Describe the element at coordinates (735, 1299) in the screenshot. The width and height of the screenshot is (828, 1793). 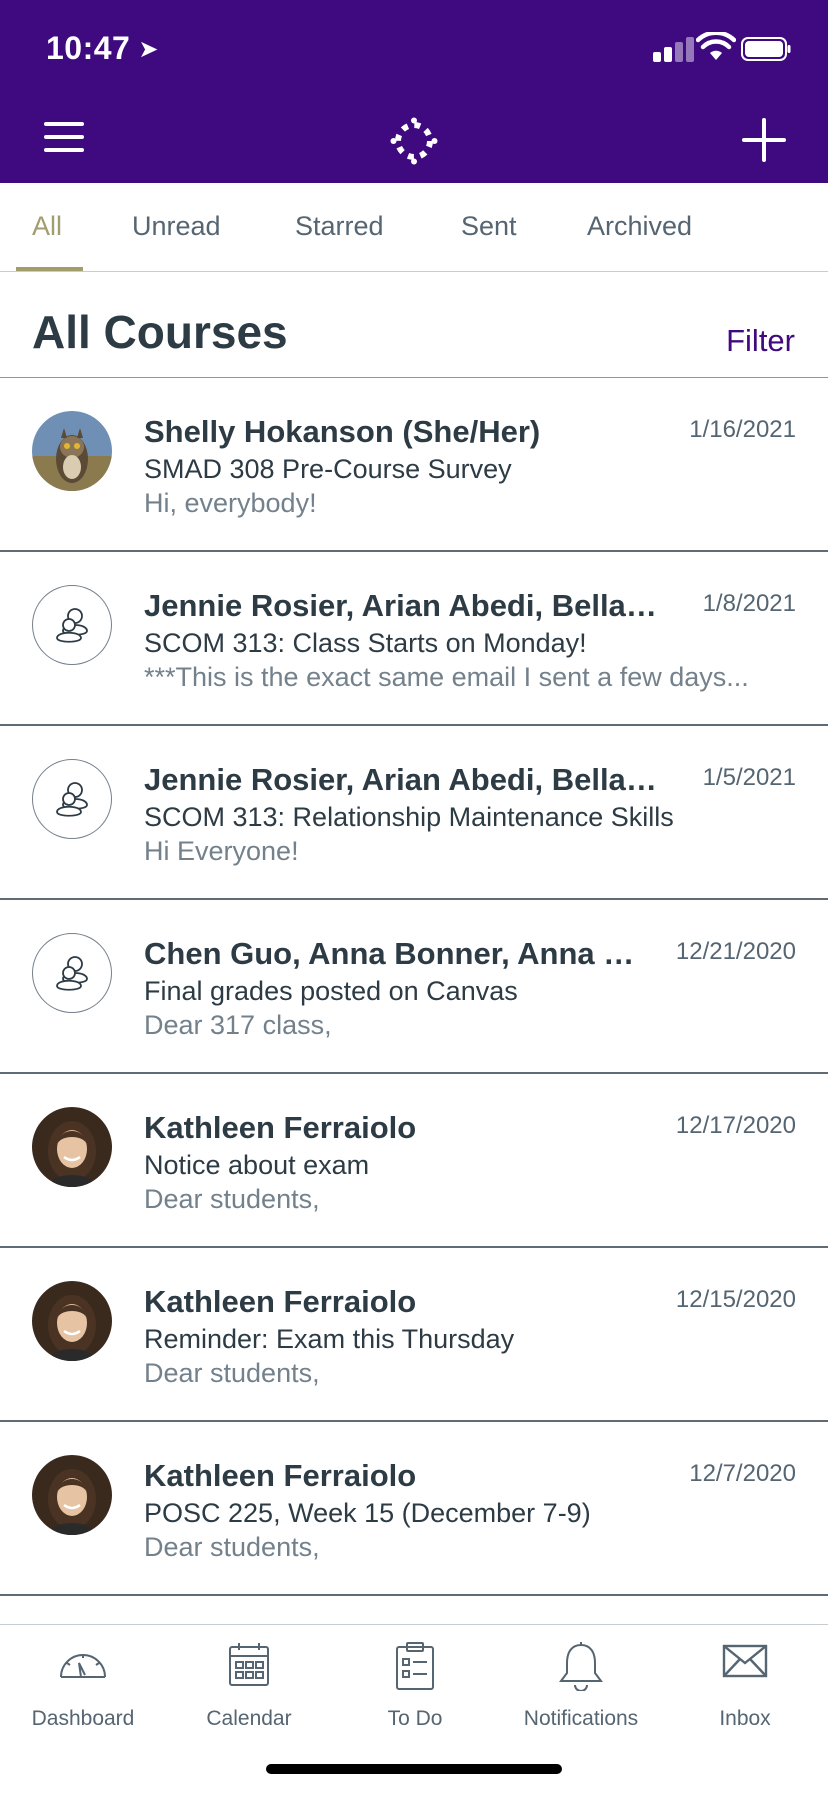
I see `message-date: 12/15/2020` at that location.